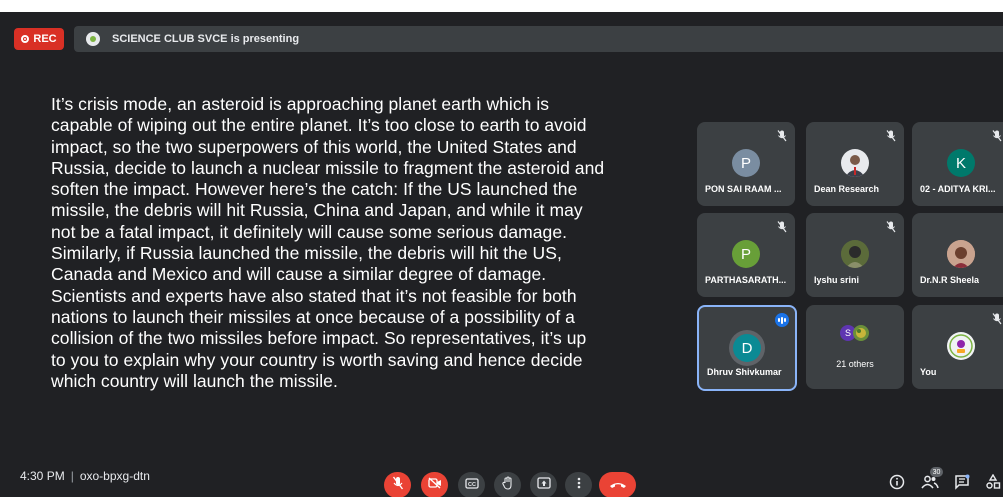 The image size is (1003, 497). What do you see at coordinates (782, 320) in the screenshot?
I see `speaking-icon` at bounding box center [782, 320].